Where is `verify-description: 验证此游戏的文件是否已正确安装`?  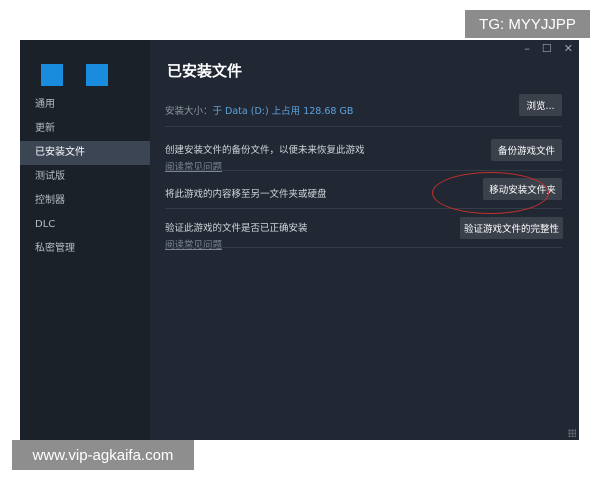 verify-description: 验证此游戏的文件是否已正确安装 is located at coordinates (236, 228).